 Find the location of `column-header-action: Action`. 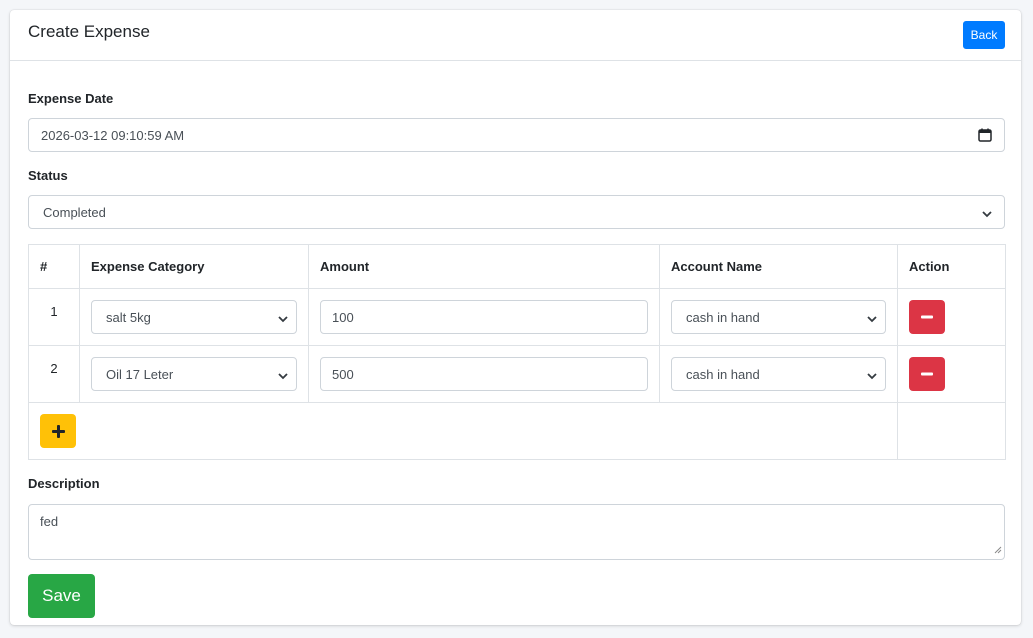

column-header-action: Action is located at coordinates (951, 266).